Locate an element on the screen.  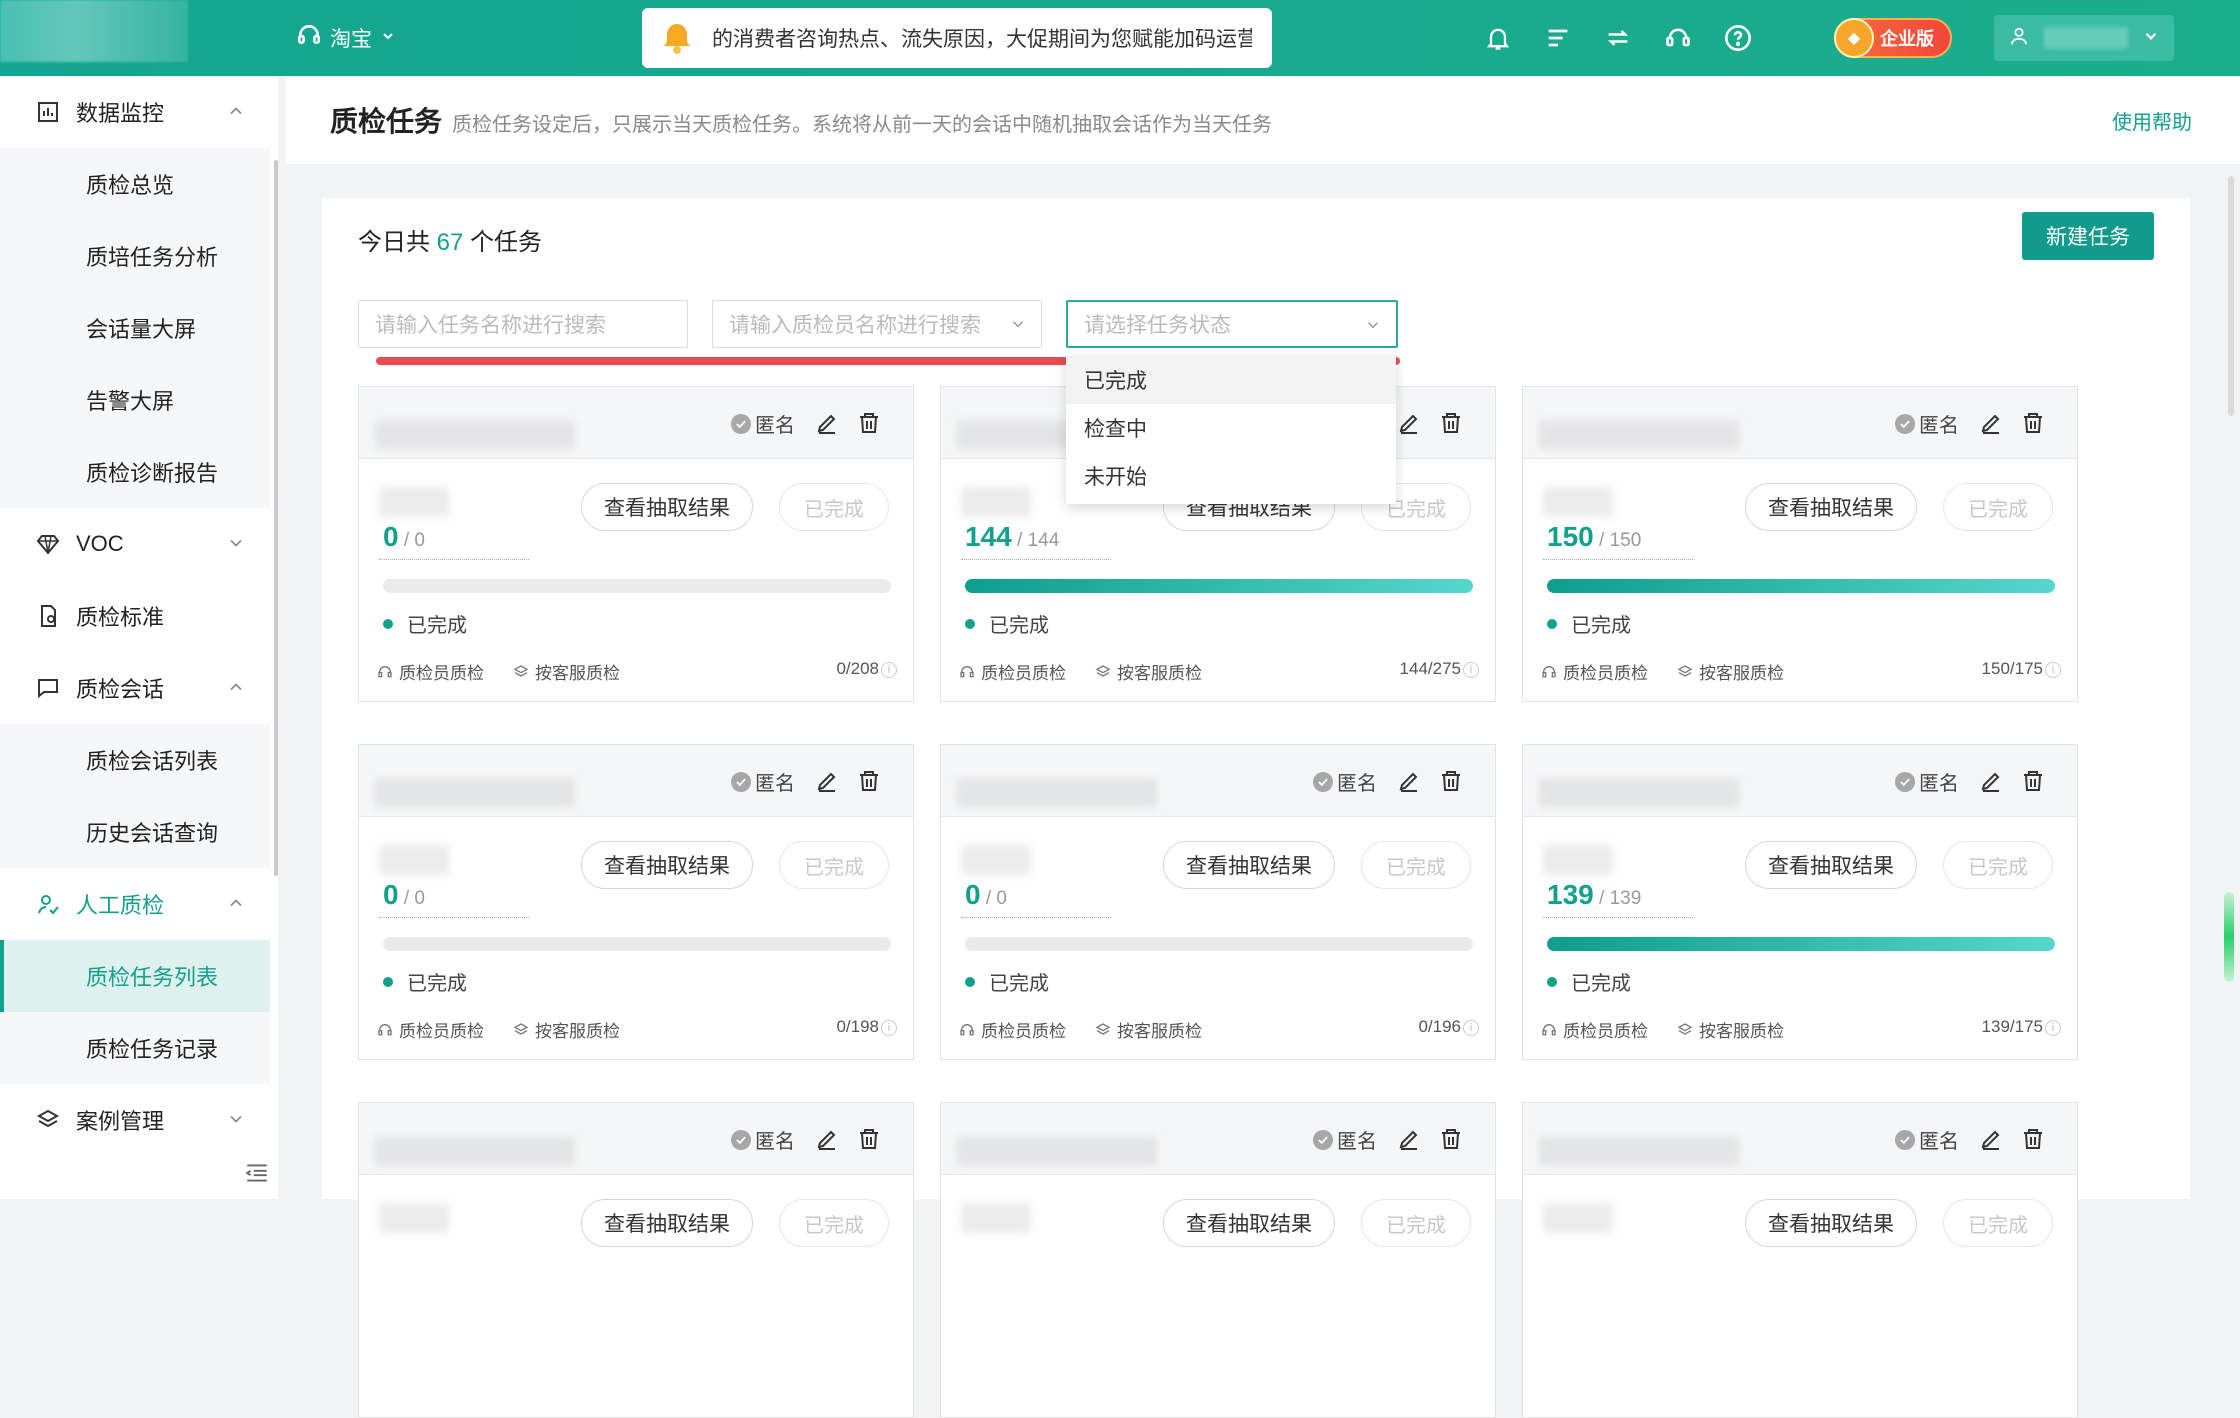
inspector-mode-label: 质检员质检 is located at coordinates (1605, 1031).